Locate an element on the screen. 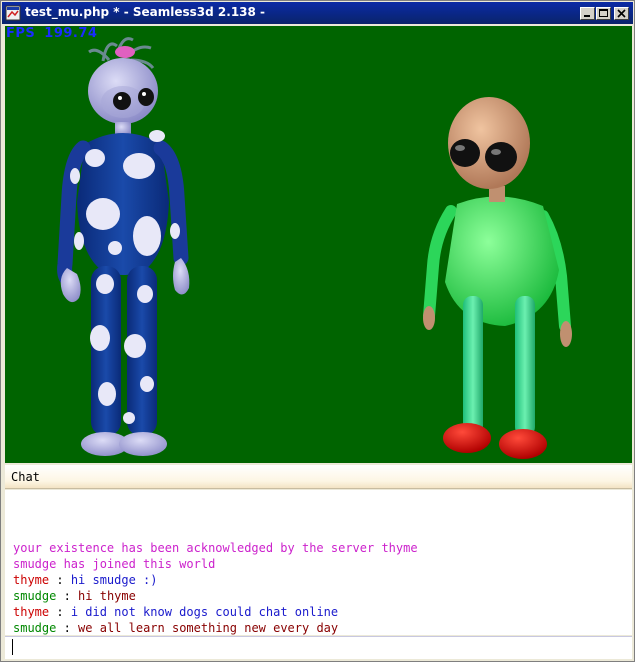 The width and height of the screenshot is (635, 662). message-text: smudge has joined this world is located at coordinates (114, 564).